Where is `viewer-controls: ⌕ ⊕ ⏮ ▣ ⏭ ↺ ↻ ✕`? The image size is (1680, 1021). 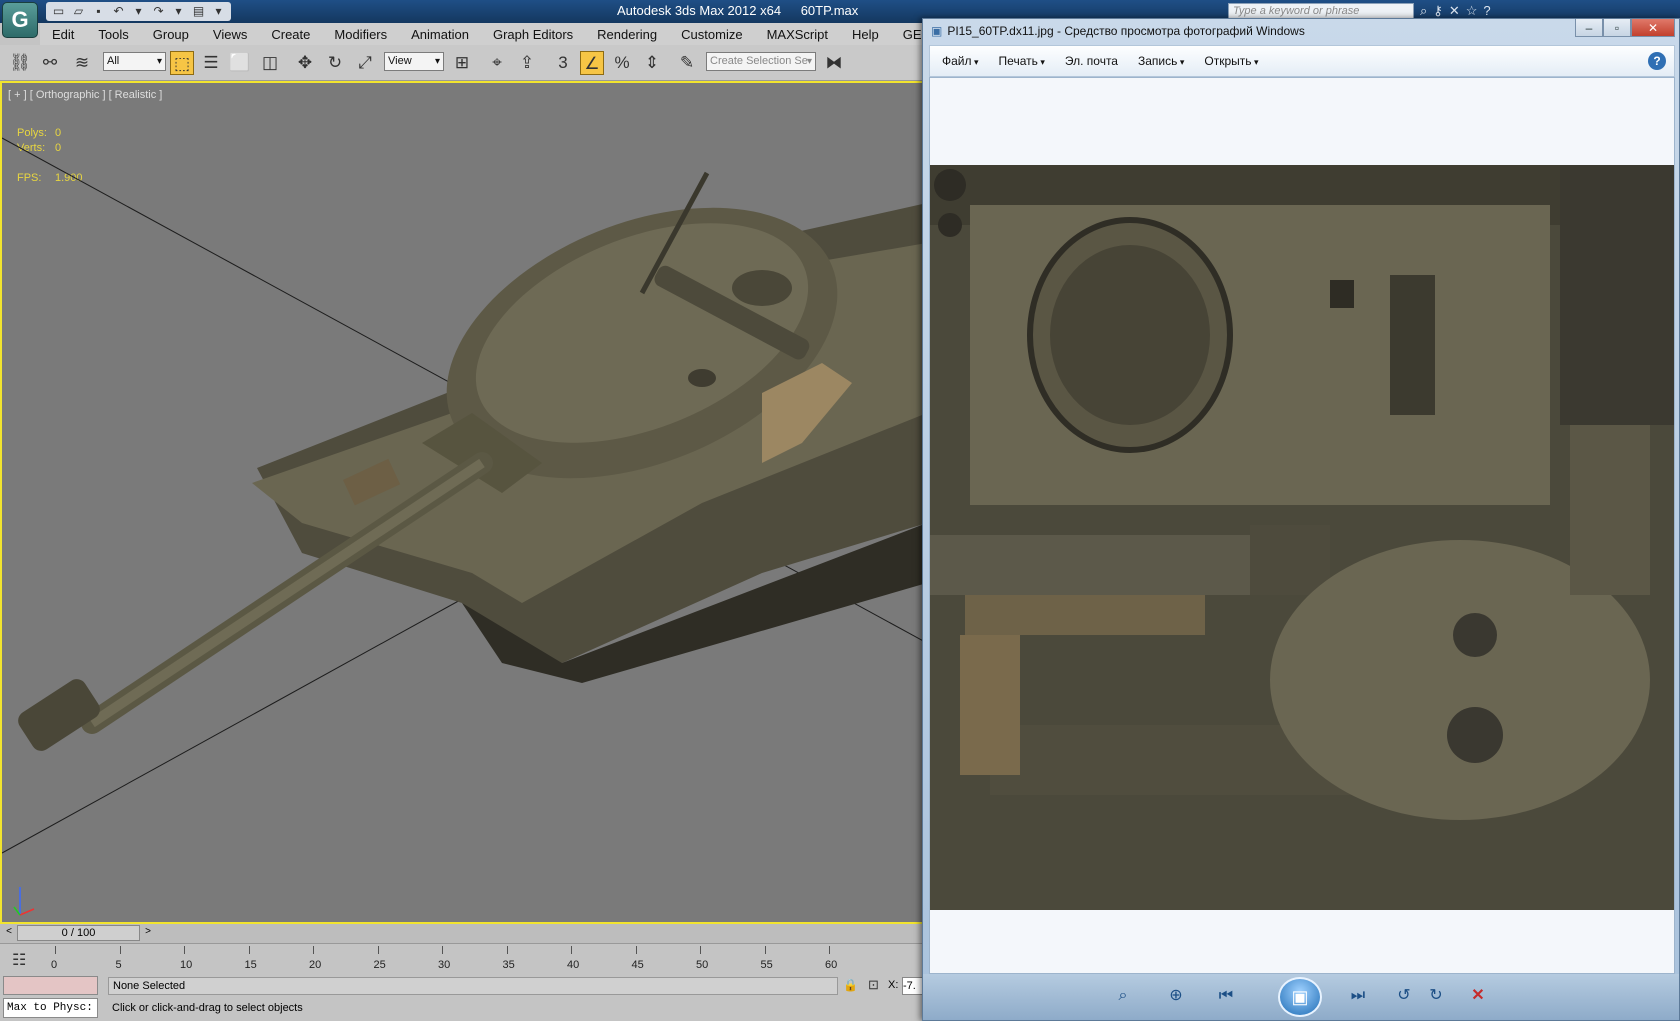 viewer-controls: ⌕ ⊕ ⏮ ▣ ⏭ ↺ ↻ ✕ is located at coordinates (1301, 997).